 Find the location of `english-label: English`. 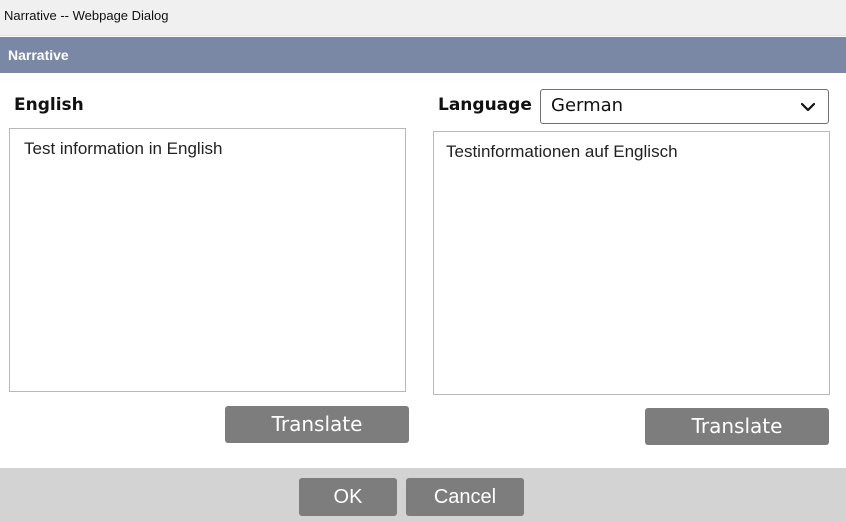

english-label: English is located at coordinates (49, 105).